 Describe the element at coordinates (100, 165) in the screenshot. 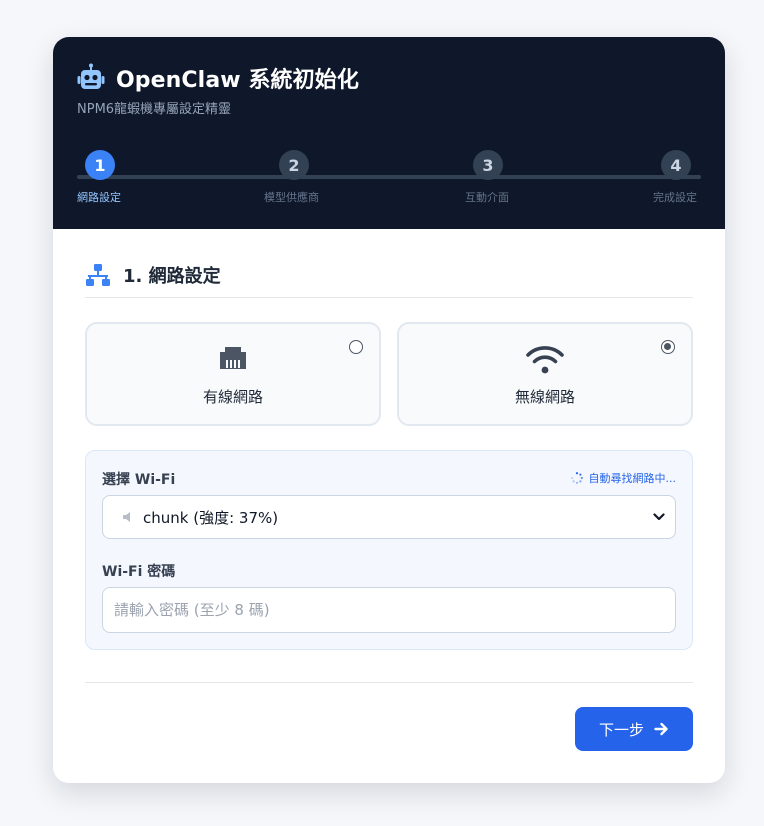

I see `step-1-circle: 1` at that location.